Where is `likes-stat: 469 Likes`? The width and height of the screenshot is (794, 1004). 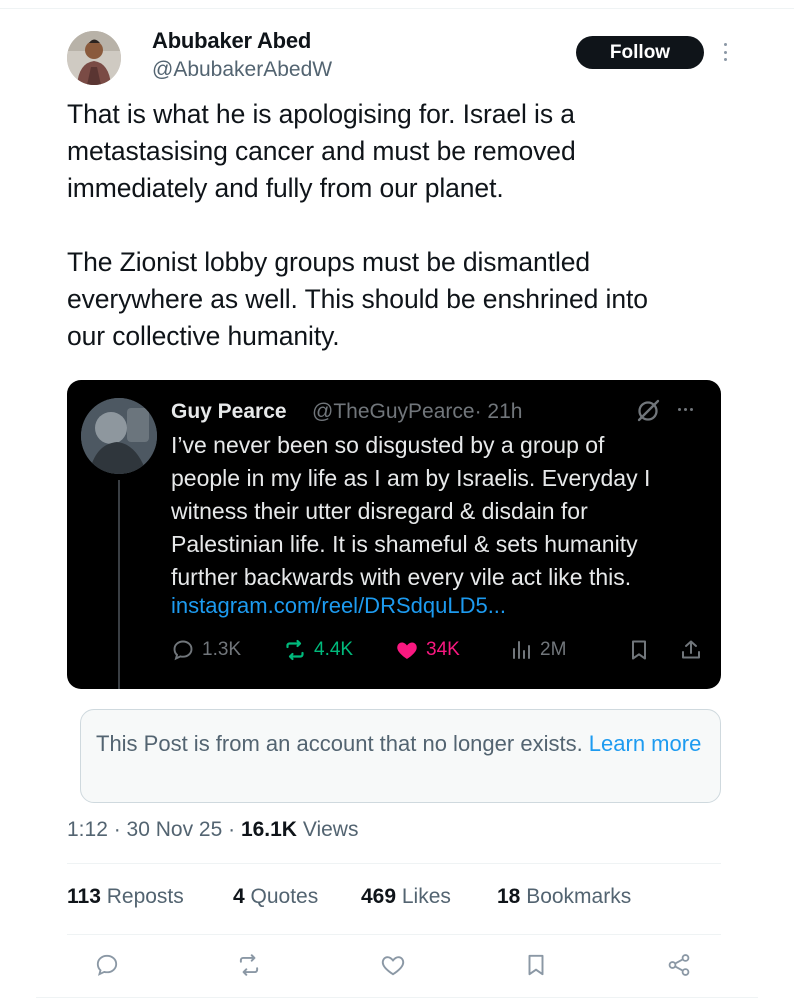
likes-stat: 469 Likes is located at coordinates (406, 897).